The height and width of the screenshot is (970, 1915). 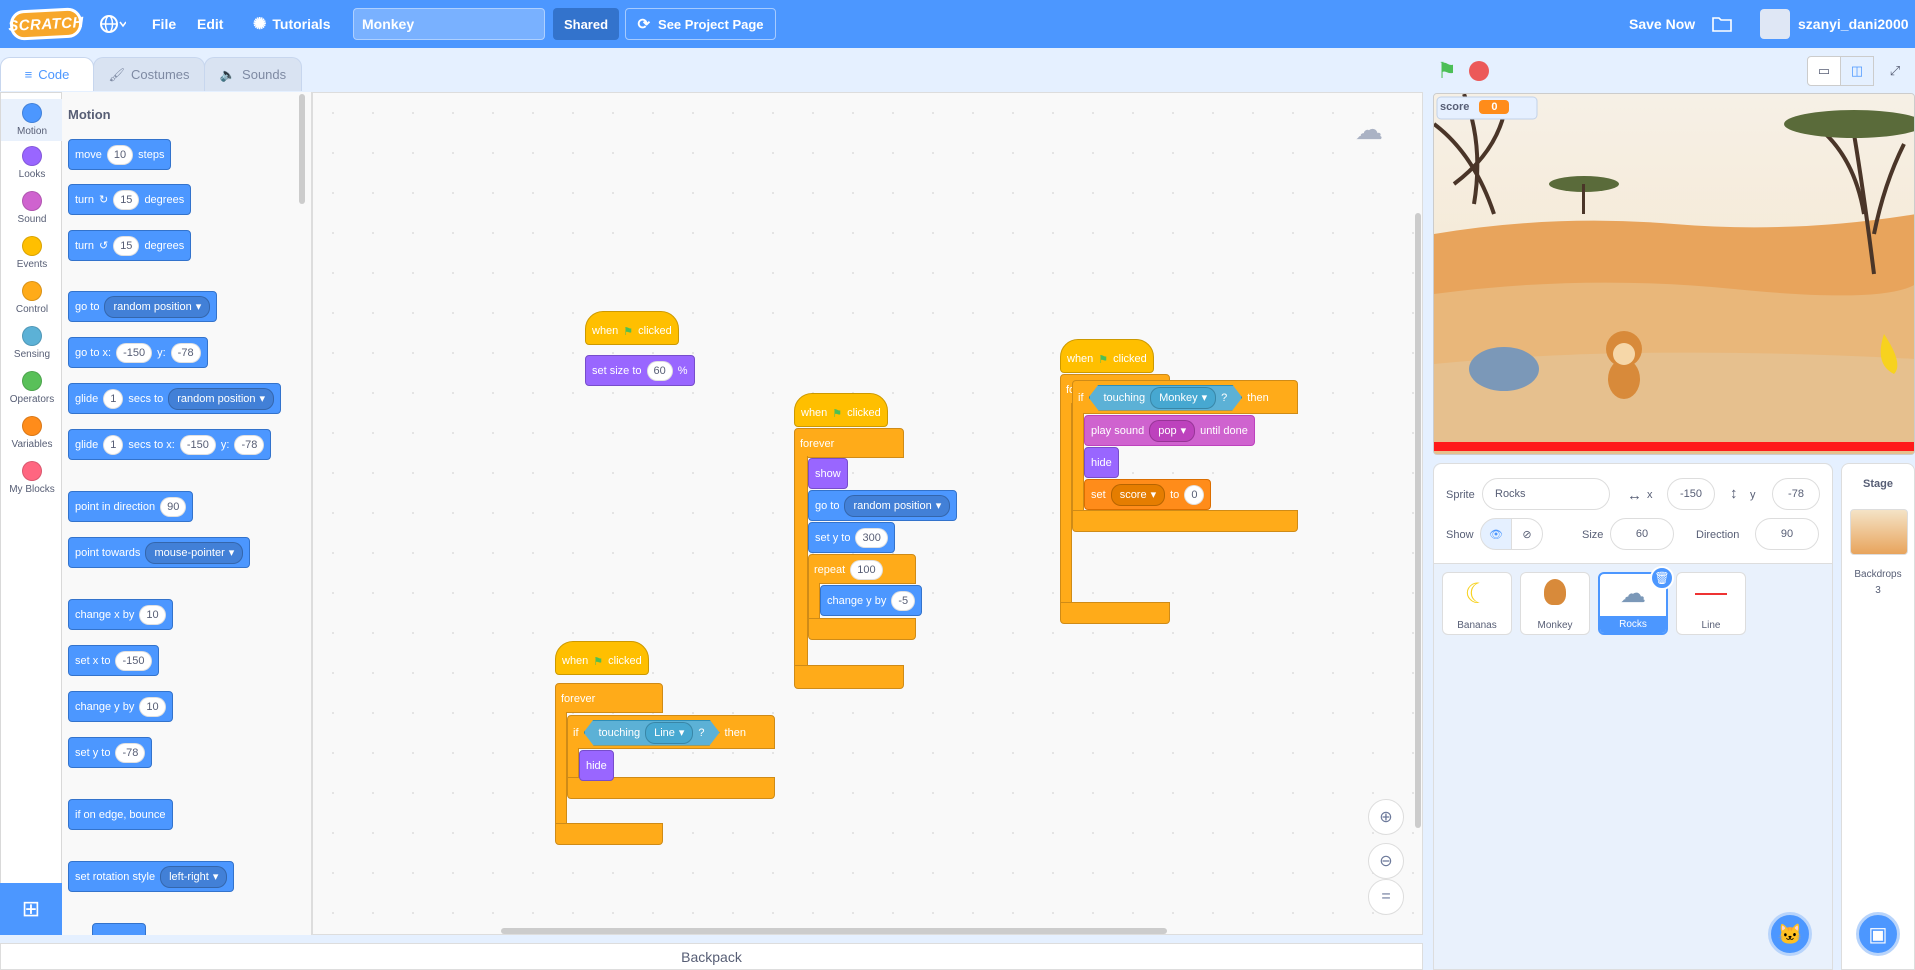 I want to click on category-operators: Operators, so click(x=32, y=388).